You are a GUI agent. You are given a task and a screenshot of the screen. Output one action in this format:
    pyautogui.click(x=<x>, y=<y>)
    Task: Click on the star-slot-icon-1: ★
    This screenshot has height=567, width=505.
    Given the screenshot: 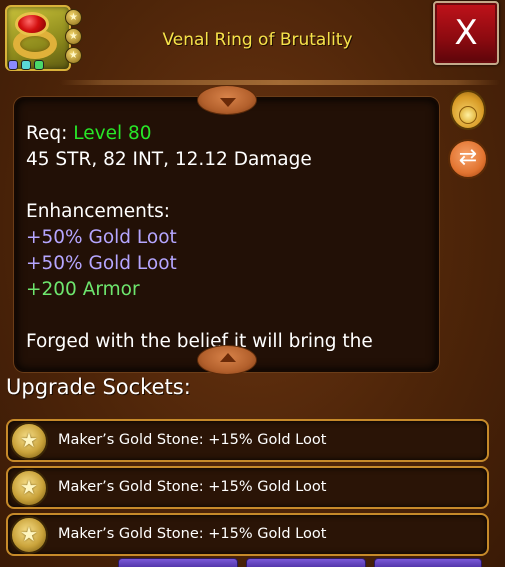 What is the action you would take?
    pyautogui.click(x=73, y=17)
    